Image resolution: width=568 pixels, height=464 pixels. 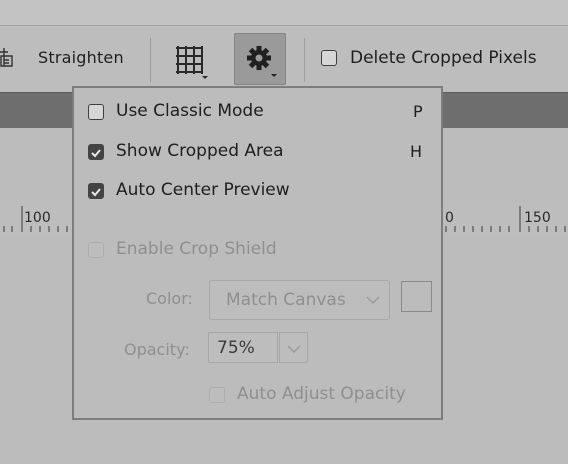 I want to click on auto-center-preview-label: Auto Center Preview, so click(x=203, y=190).